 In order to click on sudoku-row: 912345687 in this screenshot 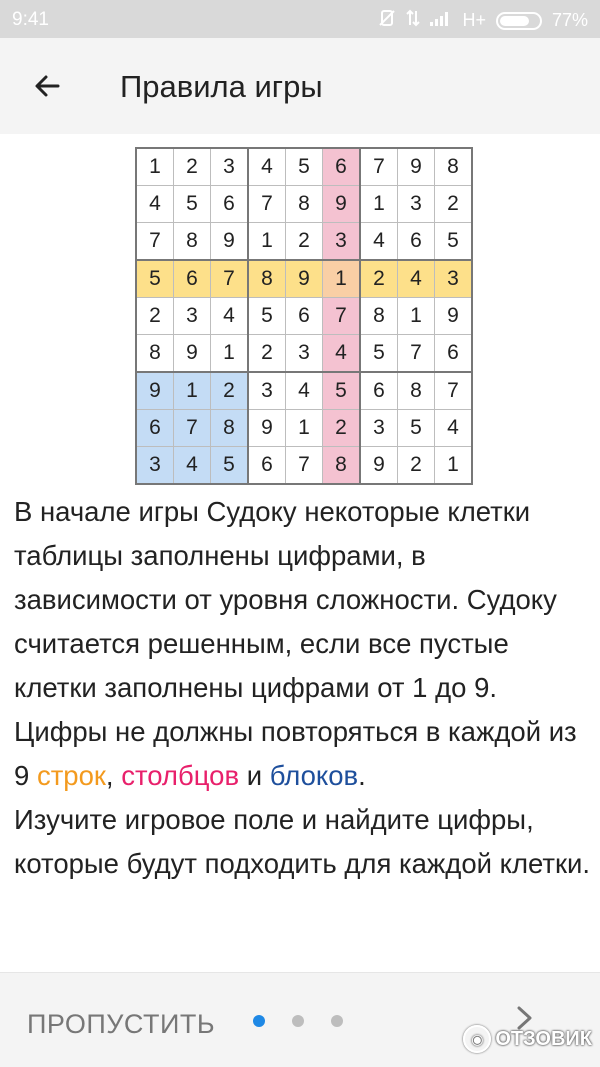, I will do `click(304, 390)`.